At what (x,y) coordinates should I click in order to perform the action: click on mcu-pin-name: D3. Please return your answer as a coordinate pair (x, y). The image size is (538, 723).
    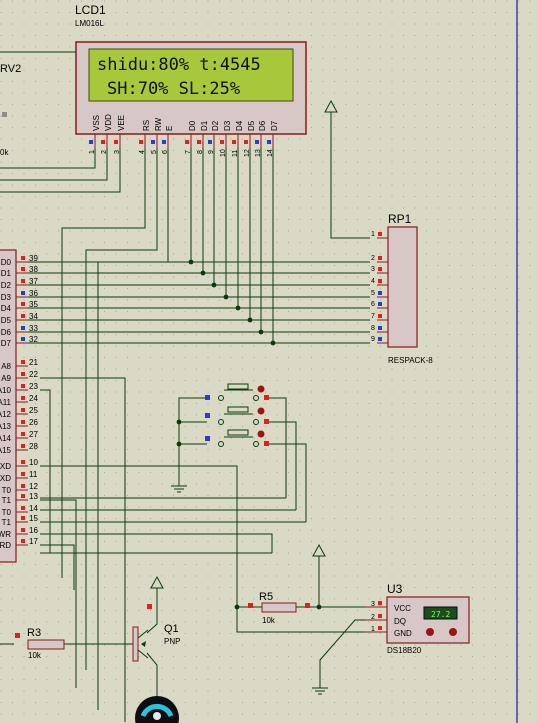
    Looking at the image, I should click on (6, 297).